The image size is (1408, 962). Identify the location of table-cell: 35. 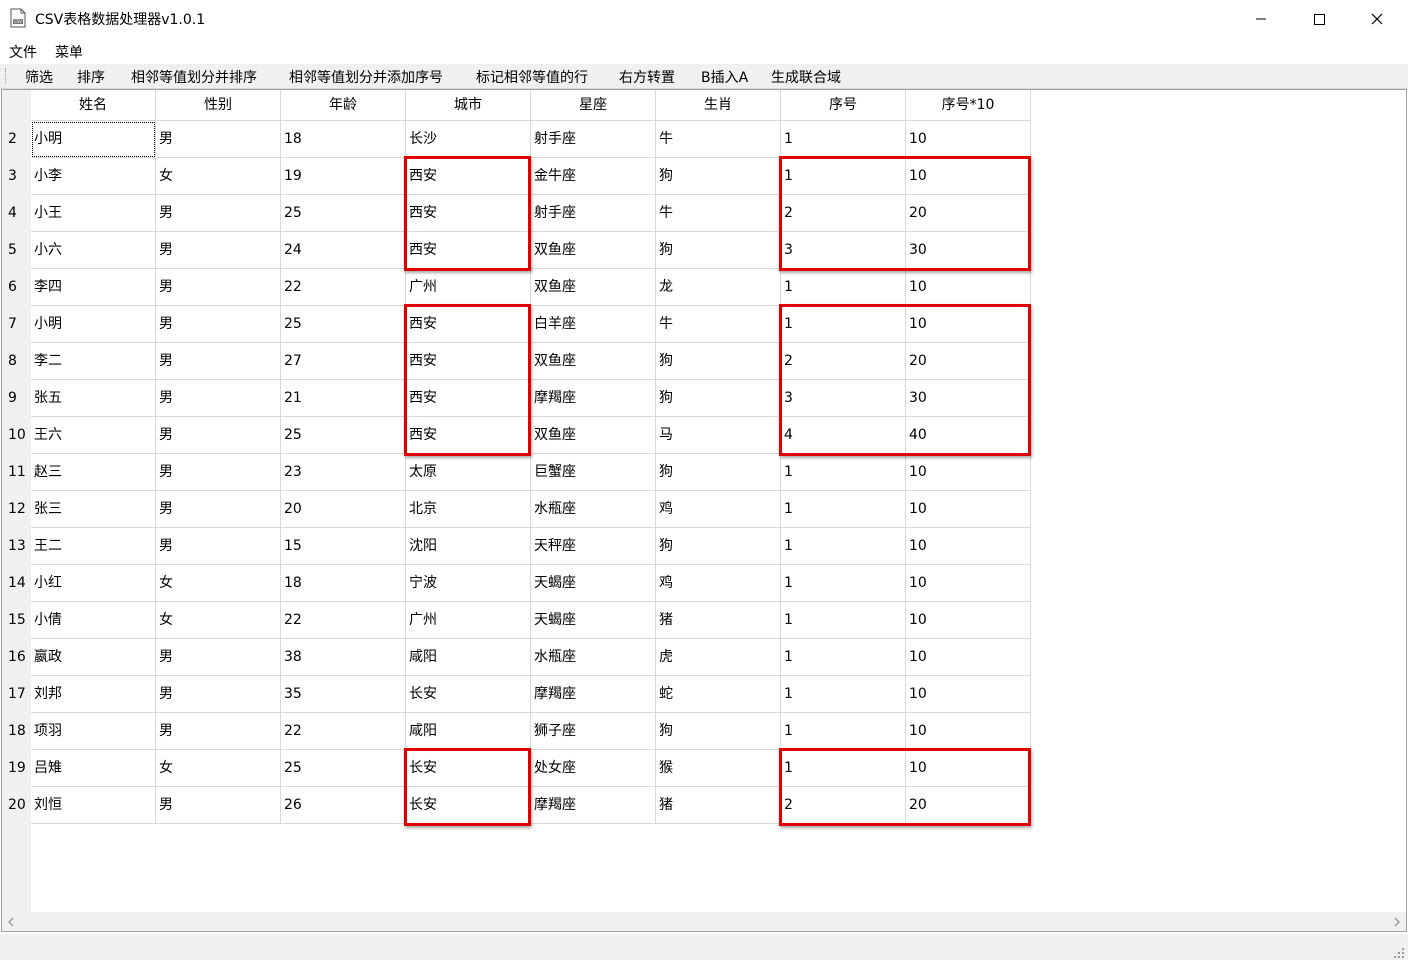
(343, 694).